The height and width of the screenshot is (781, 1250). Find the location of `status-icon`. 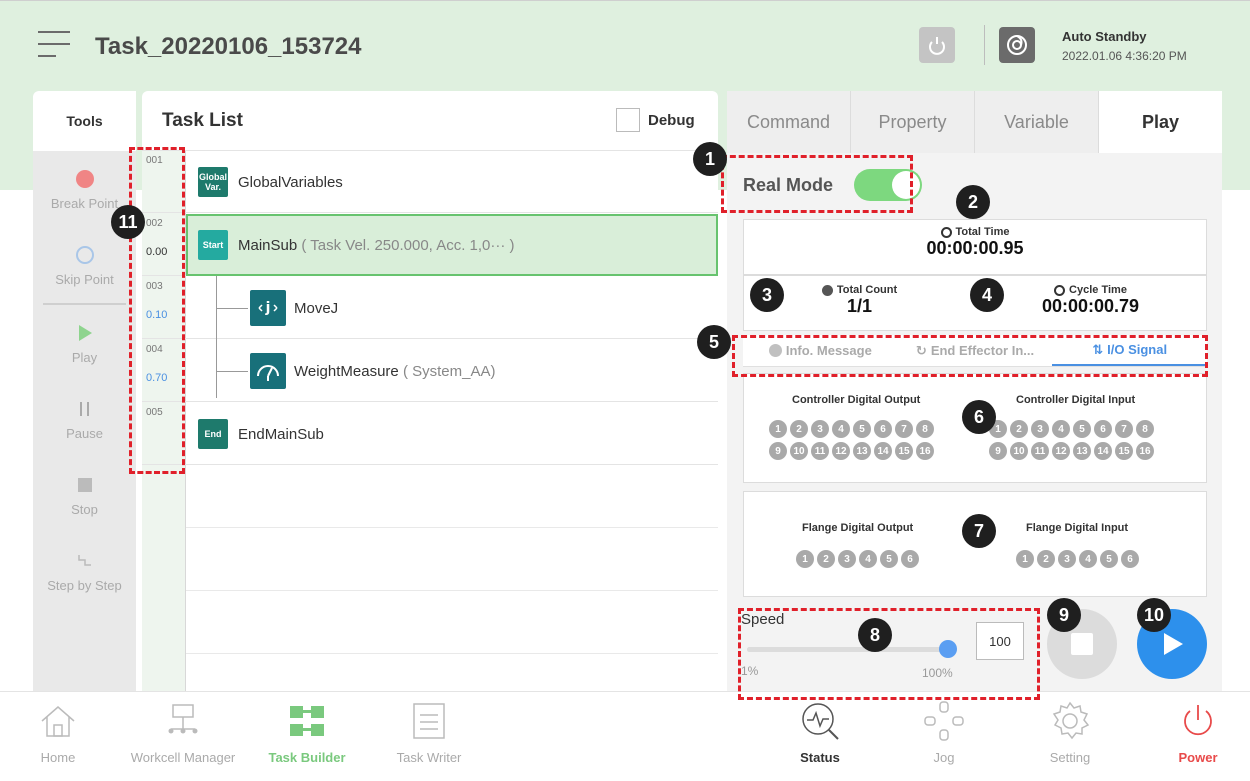

status-icon is located at coordinates (820, 721).